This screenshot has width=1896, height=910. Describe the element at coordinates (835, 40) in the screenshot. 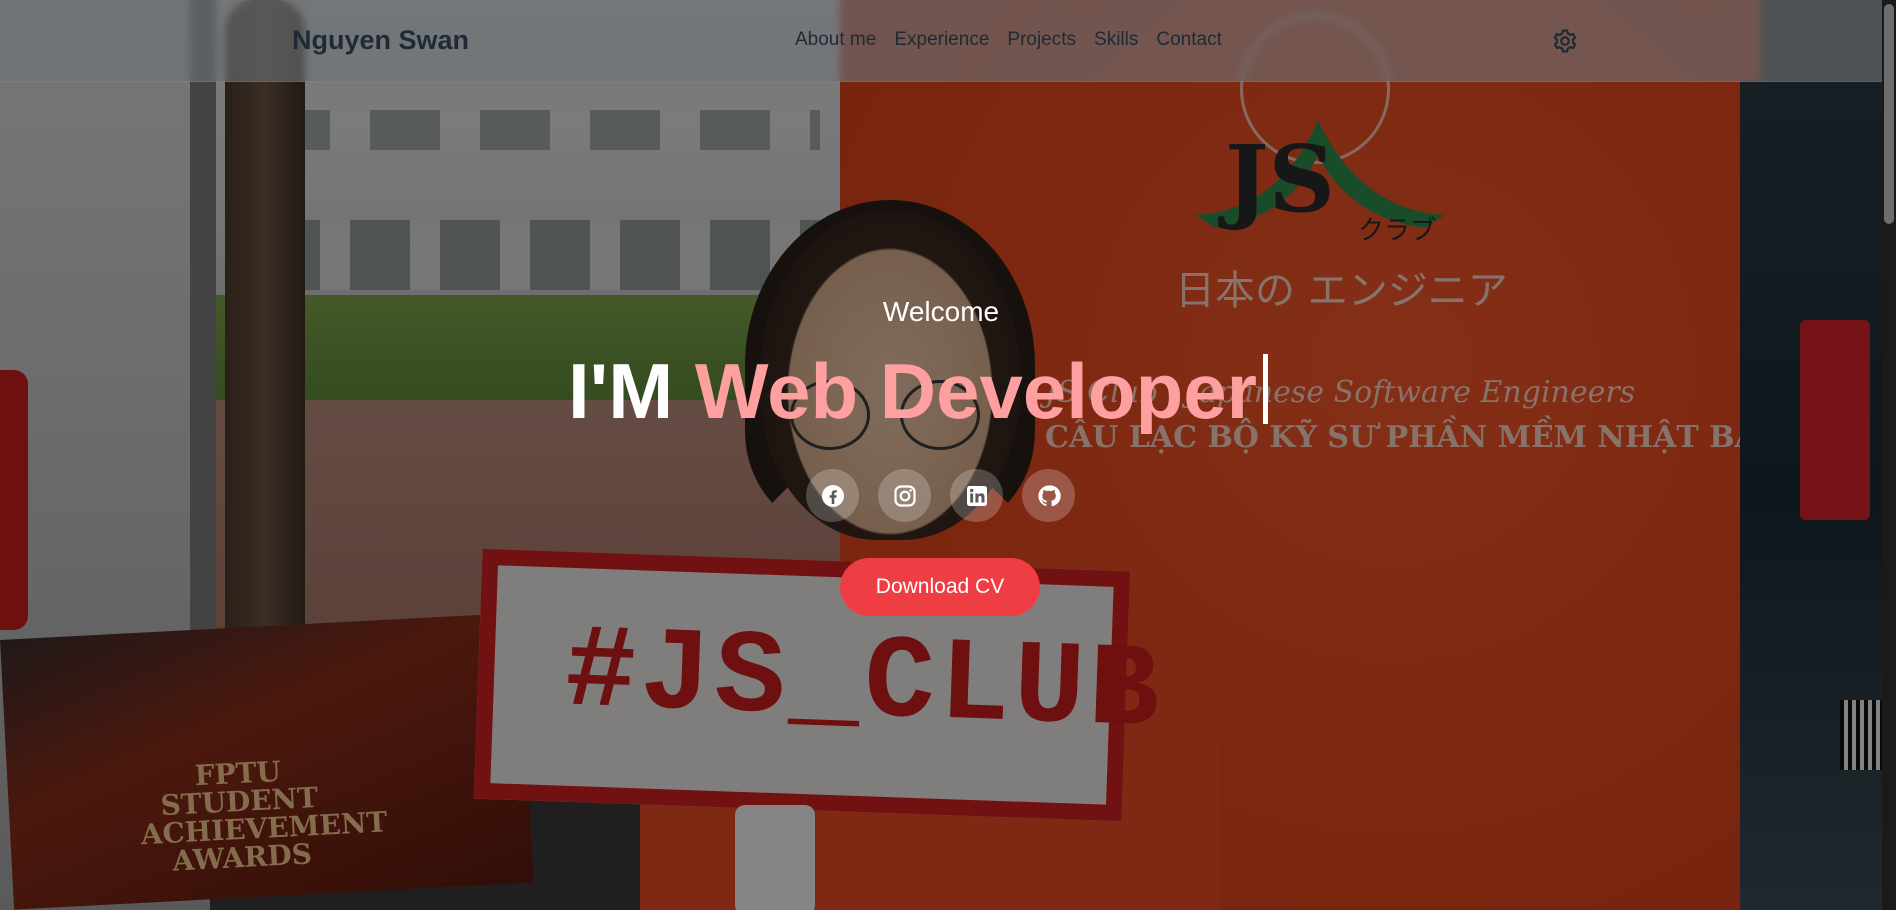

I see `nav-item-about: About me` at that location.